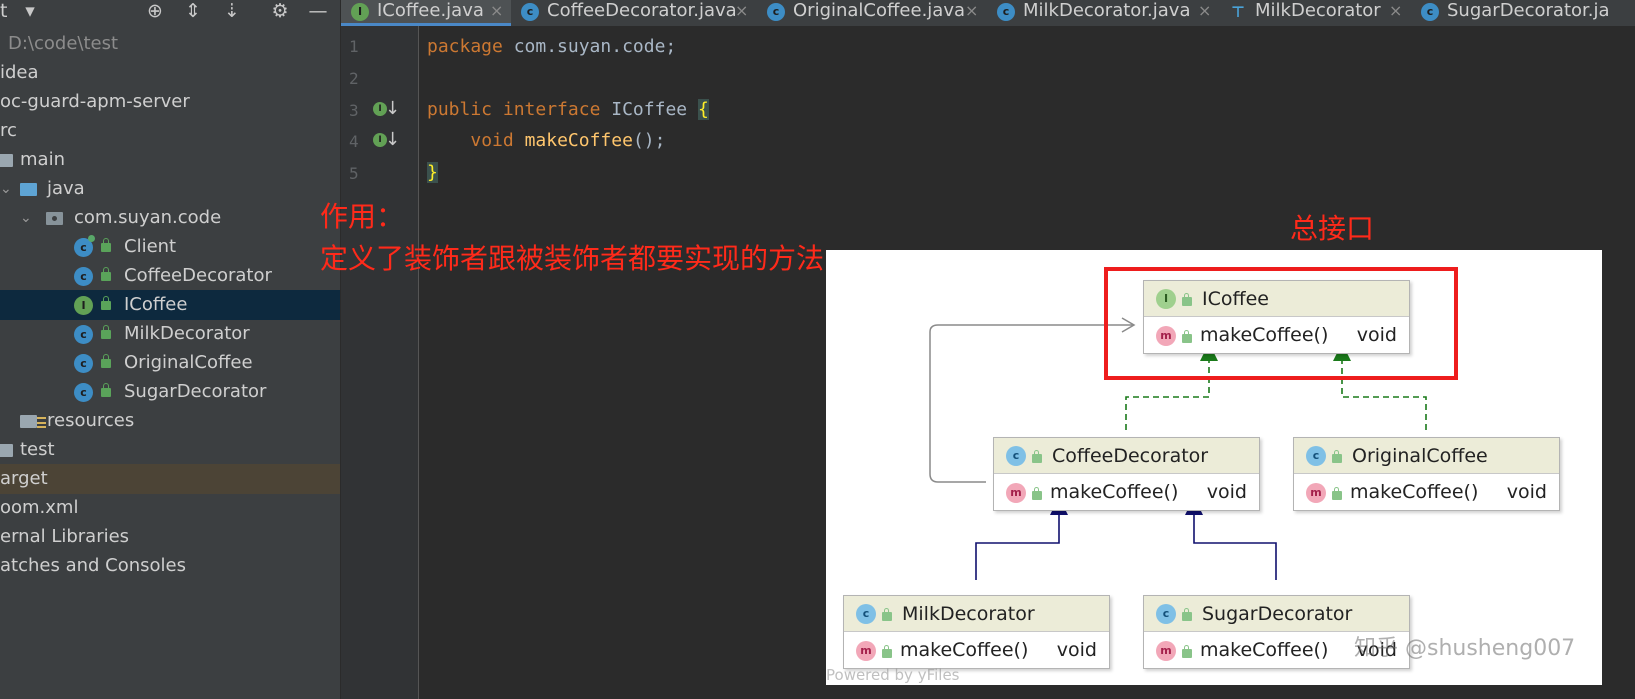  What do you see at coordinates (156, 304) in the screenshot?
I see `tree-item-label: ICoffee` at bounding box center [156, 304].